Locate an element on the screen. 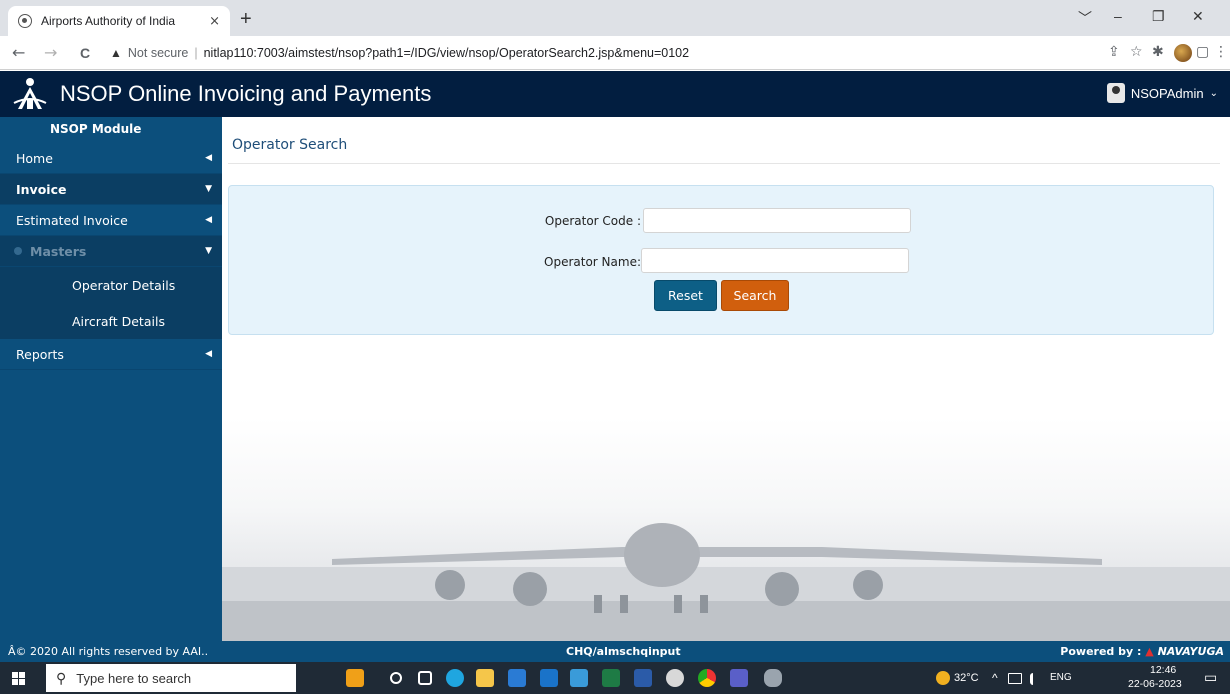 The height and width of the screenshot is (694, 1230). tab-title: Airports Authority of India is located at coordinates (108, 21).